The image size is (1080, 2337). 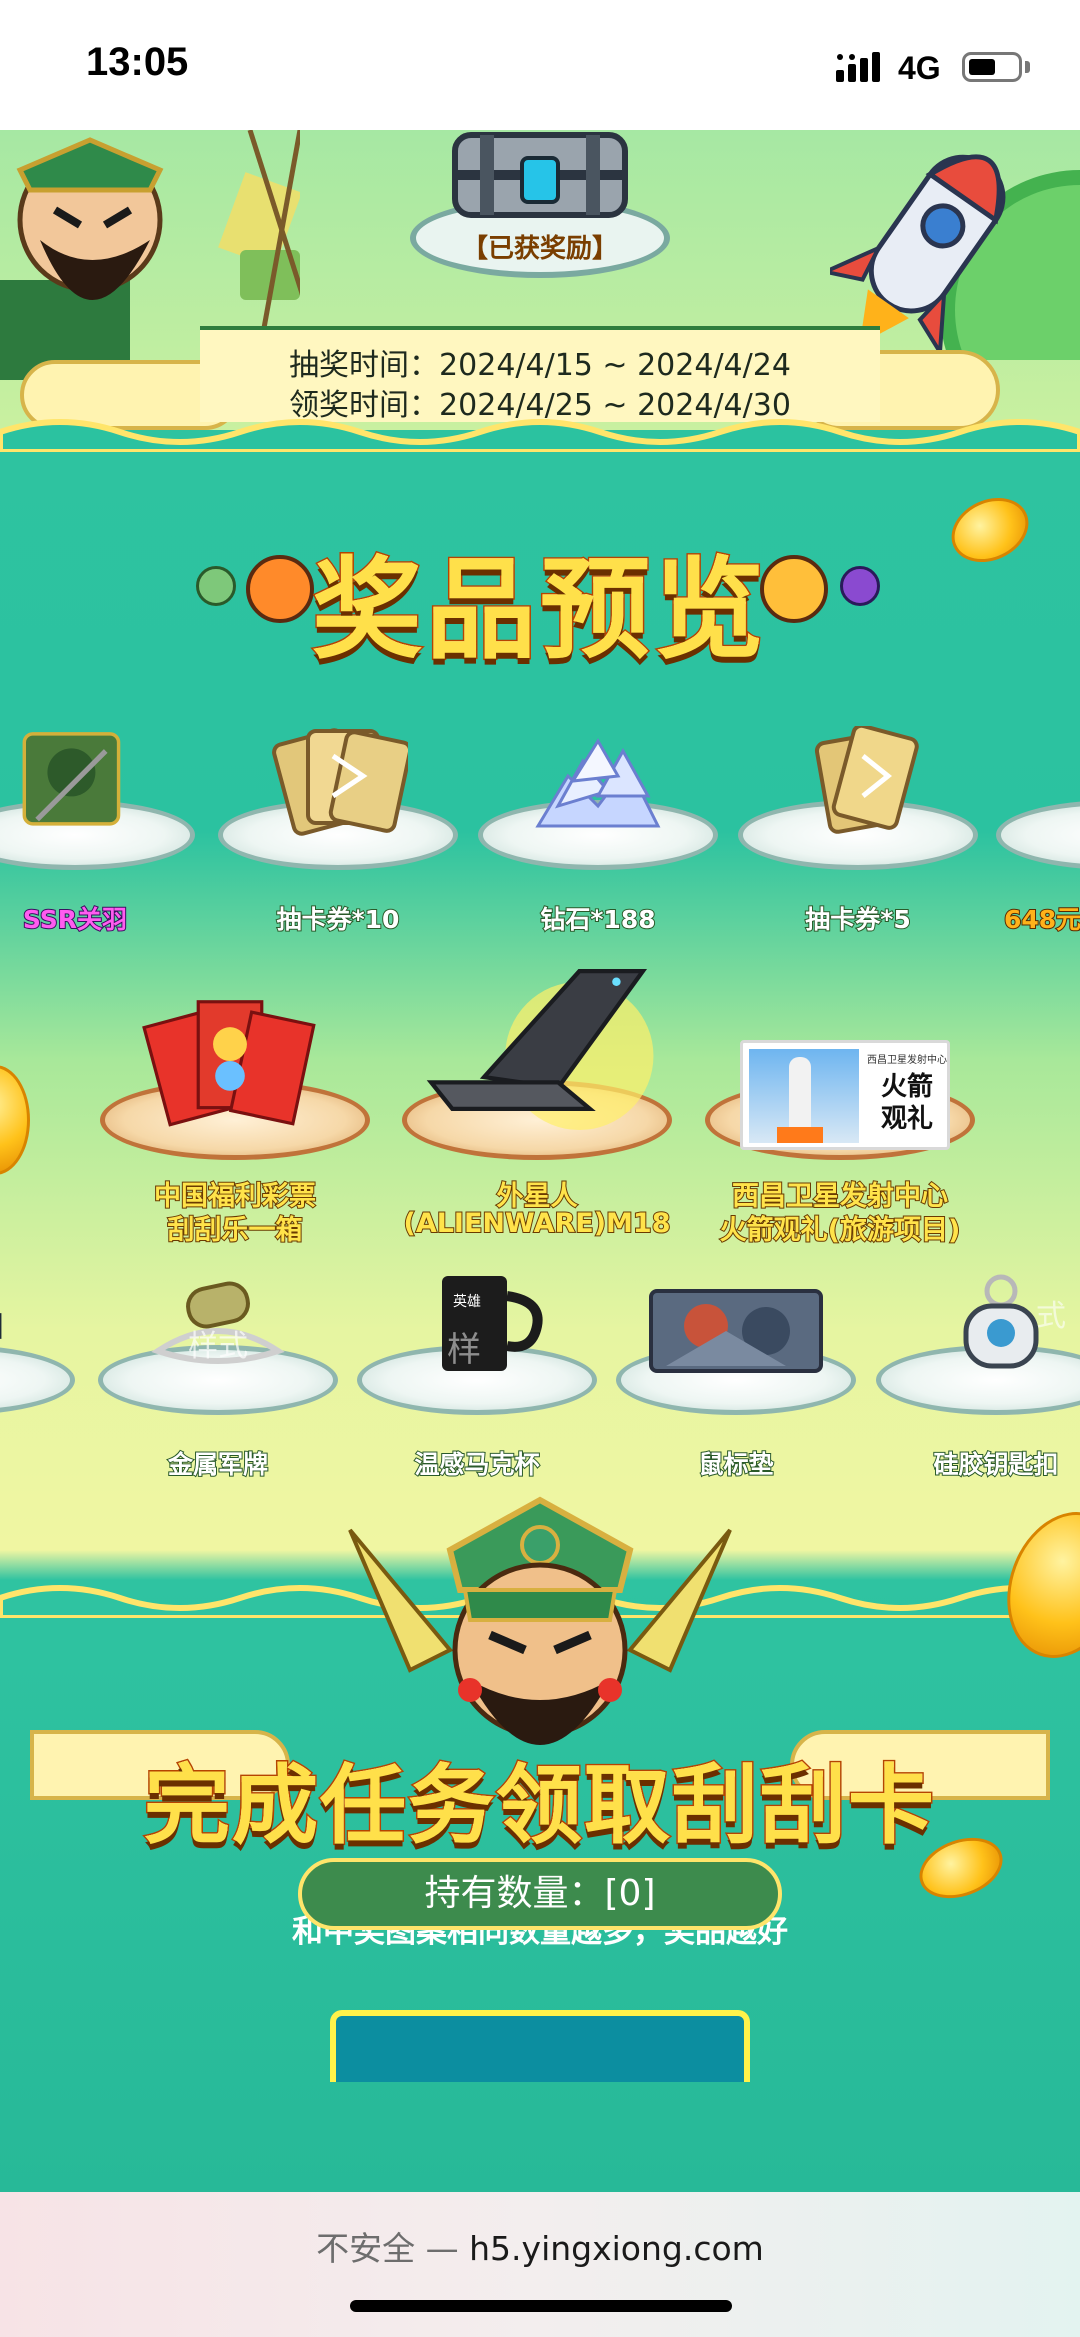 What do you see at coordinates (1063, 781) in the screenshot?
I see `recharge-icon: 64` at bounding box center [1063, 781].